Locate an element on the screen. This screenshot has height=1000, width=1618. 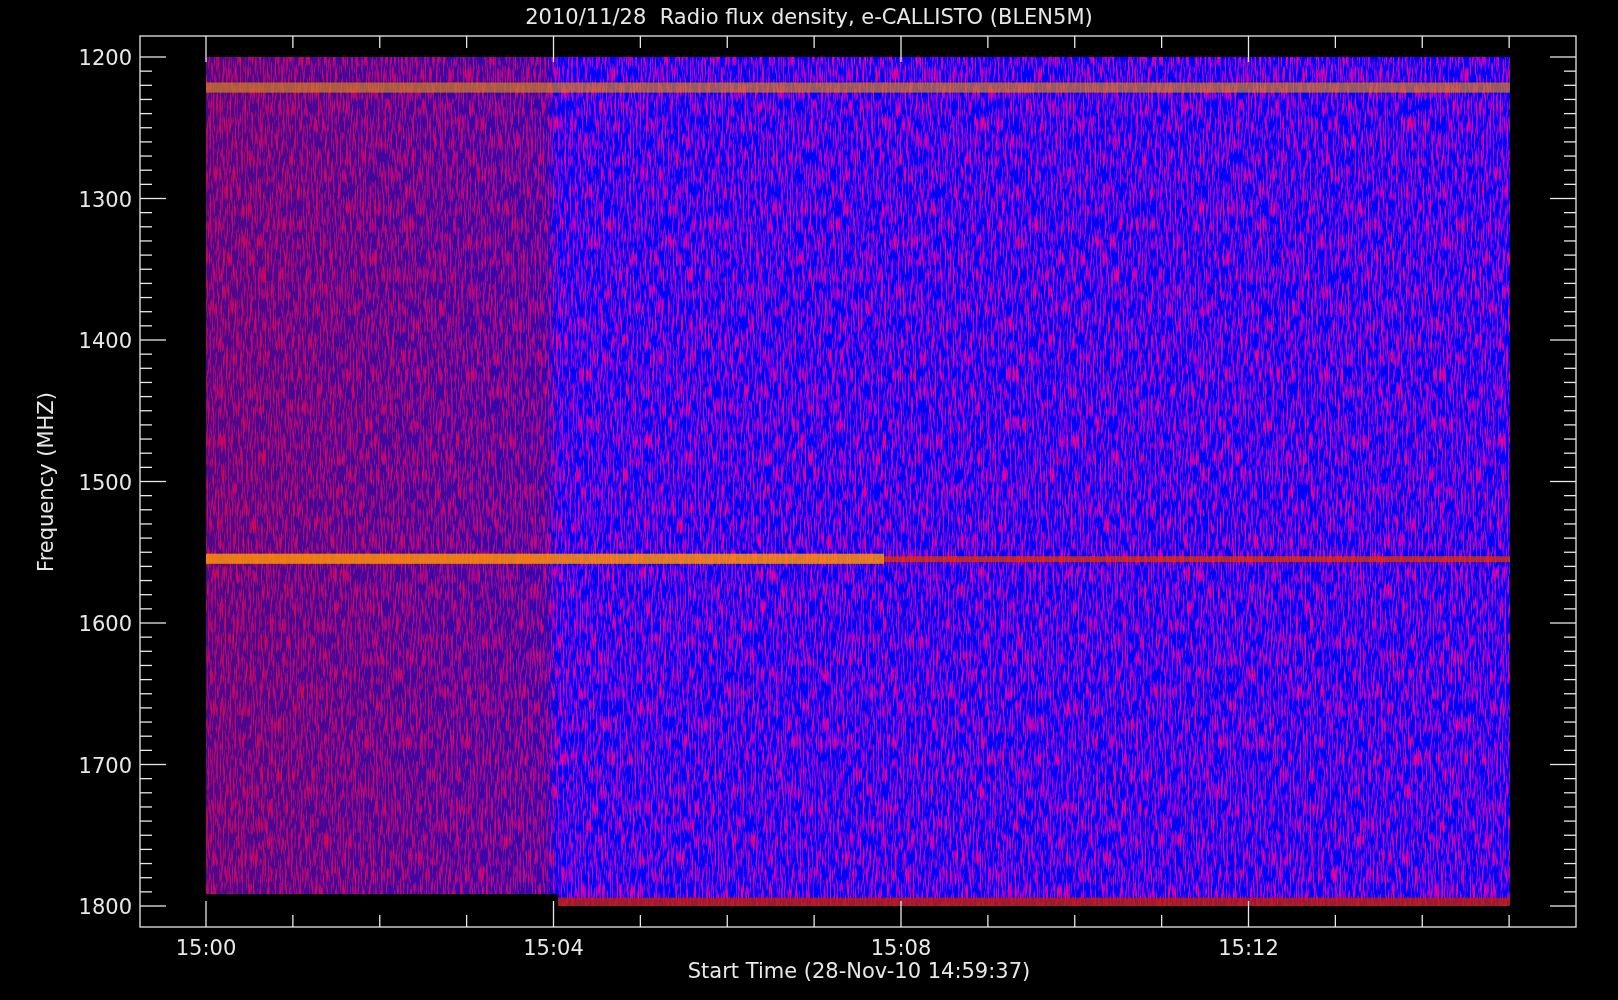
x-tick-label: 15:00 is located at coordinates (206, 948).